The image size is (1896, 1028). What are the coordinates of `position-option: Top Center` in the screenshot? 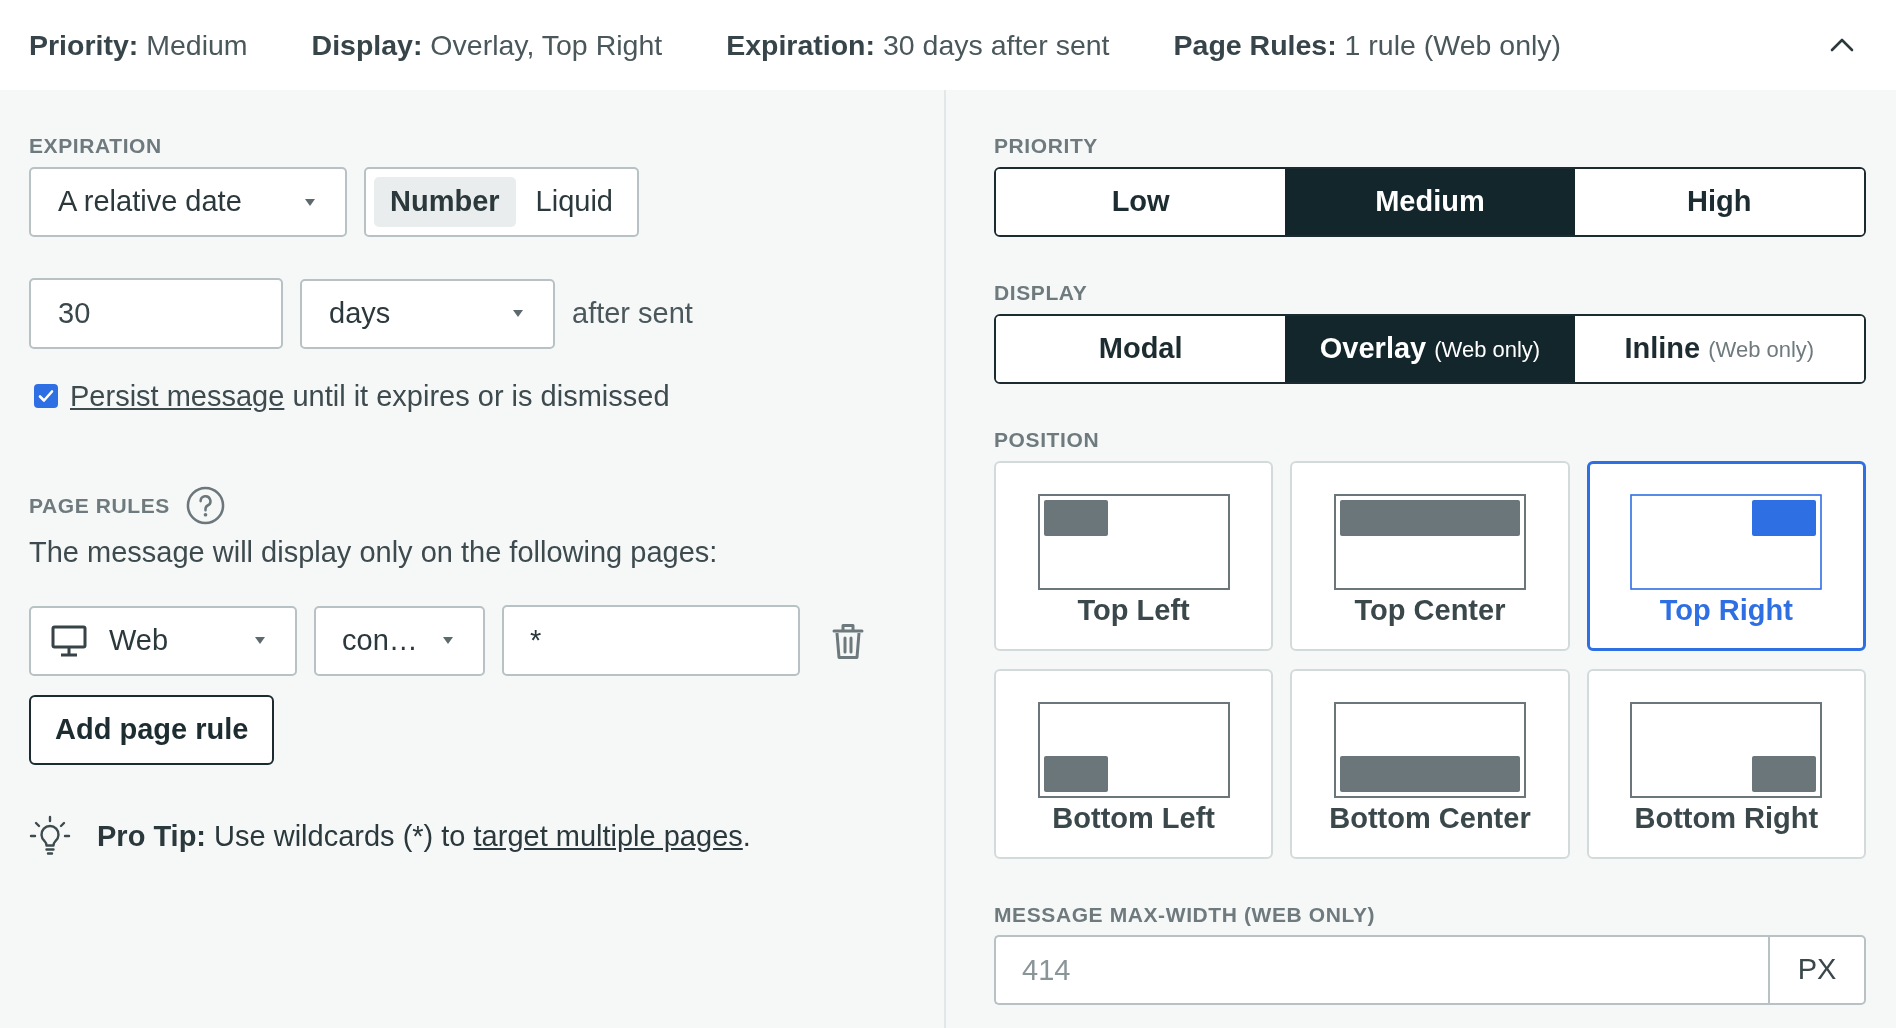 It's located at (1430, 556).